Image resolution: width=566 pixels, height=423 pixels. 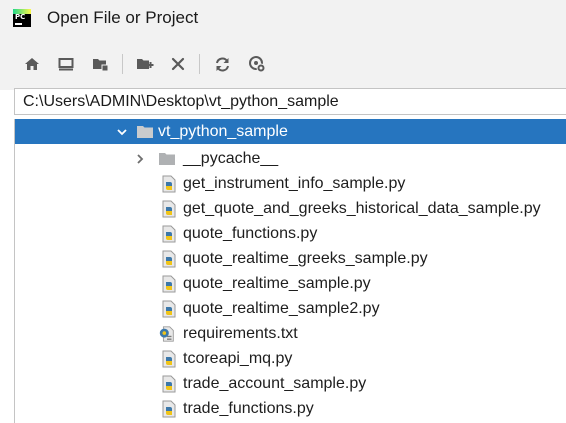 What do you see at coordinates (238, 358) in the screenshot?
I see `tree-item-label: tcoreapi_mq.py` at bounding box center [238, 358].